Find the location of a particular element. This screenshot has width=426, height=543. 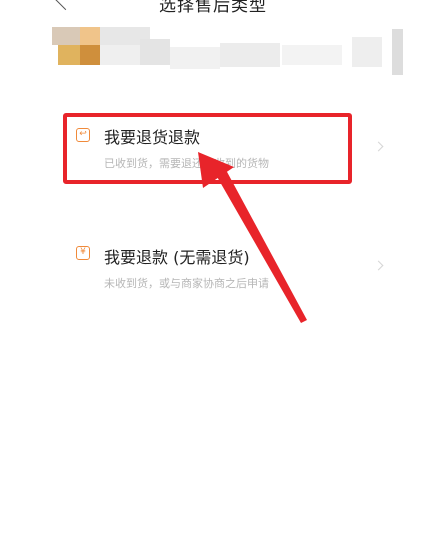

page-title: 选择售后类型 is located at coordinates (213, 8).